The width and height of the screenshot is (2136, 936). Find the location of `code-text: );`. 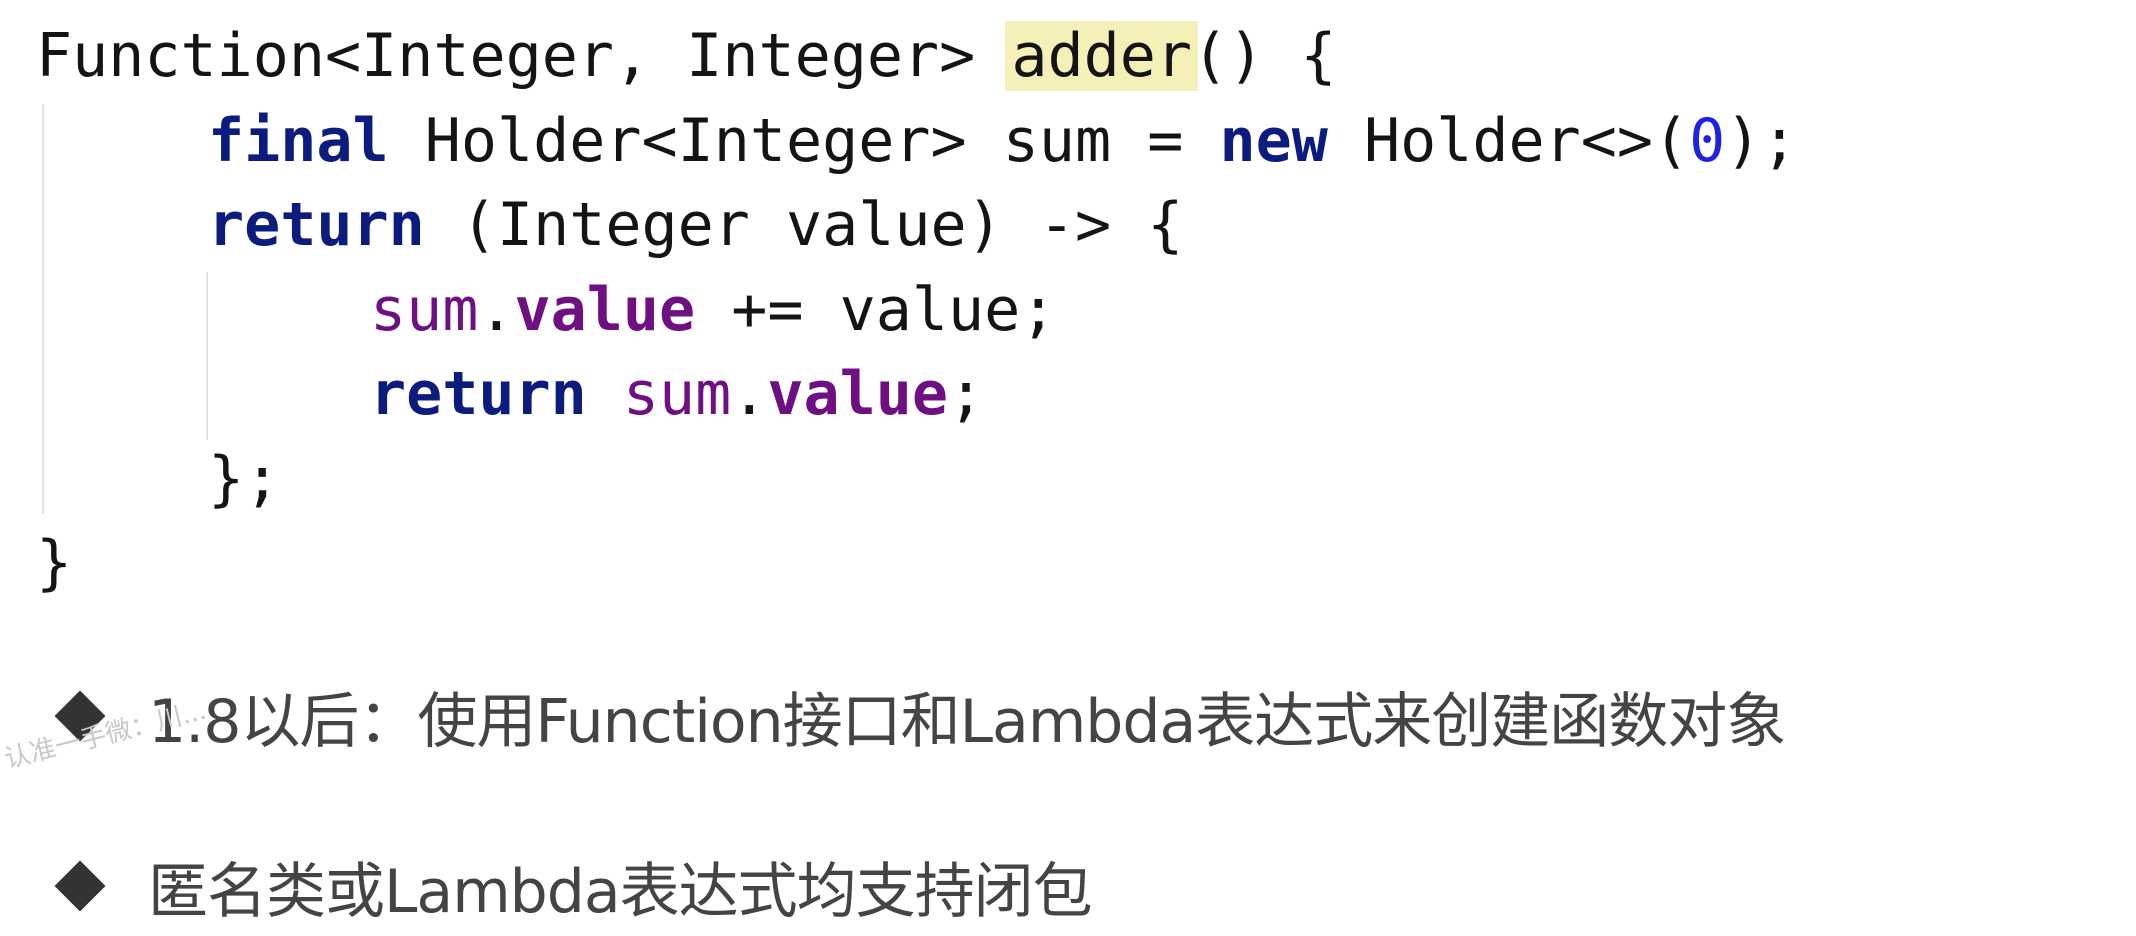

code-text: ); is located at coordinates (1761, 140).